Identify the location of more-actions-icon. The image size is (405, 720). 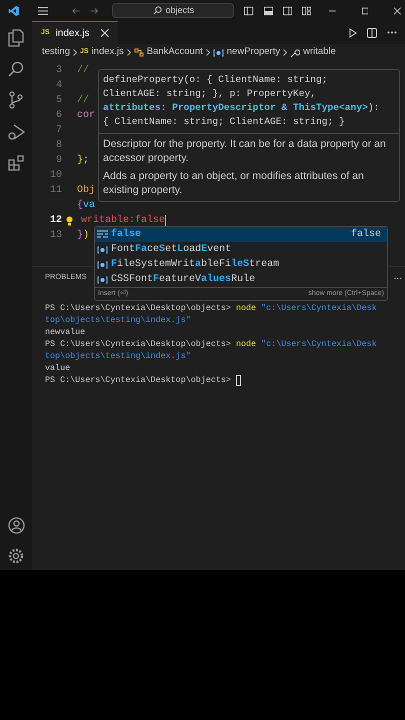
(392, 32).